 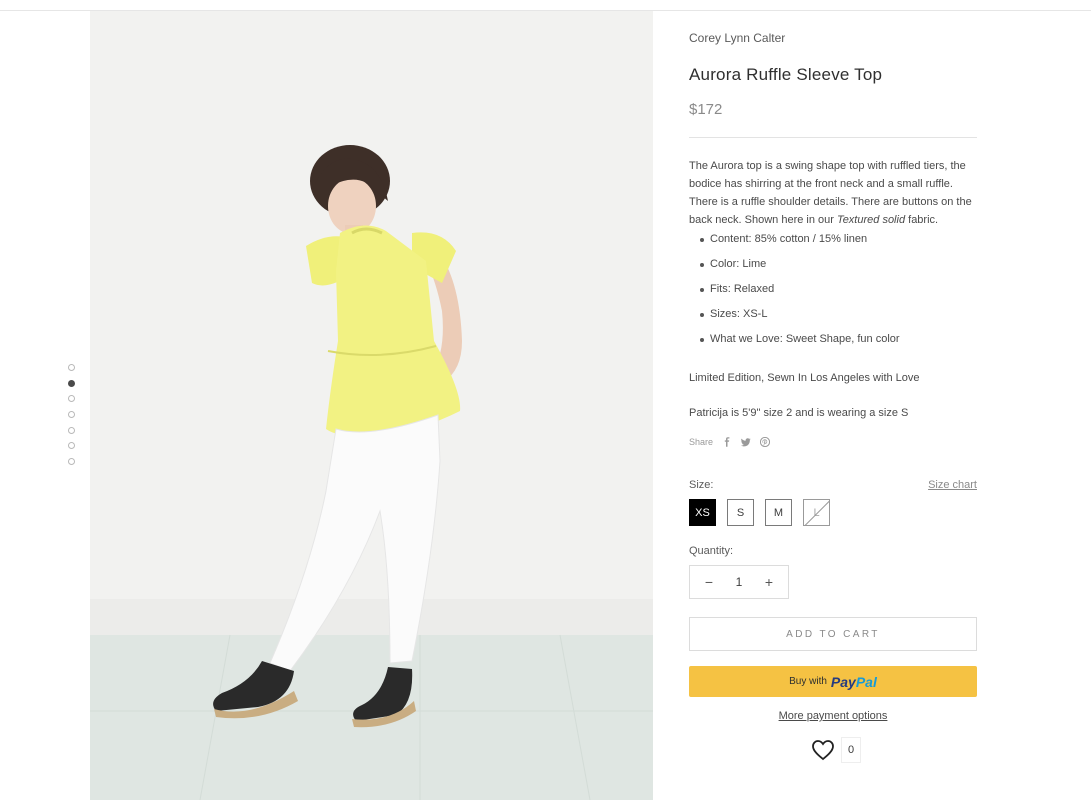 I want to click on more-payment-options-link: More payment options, so click(x=833, y=716).